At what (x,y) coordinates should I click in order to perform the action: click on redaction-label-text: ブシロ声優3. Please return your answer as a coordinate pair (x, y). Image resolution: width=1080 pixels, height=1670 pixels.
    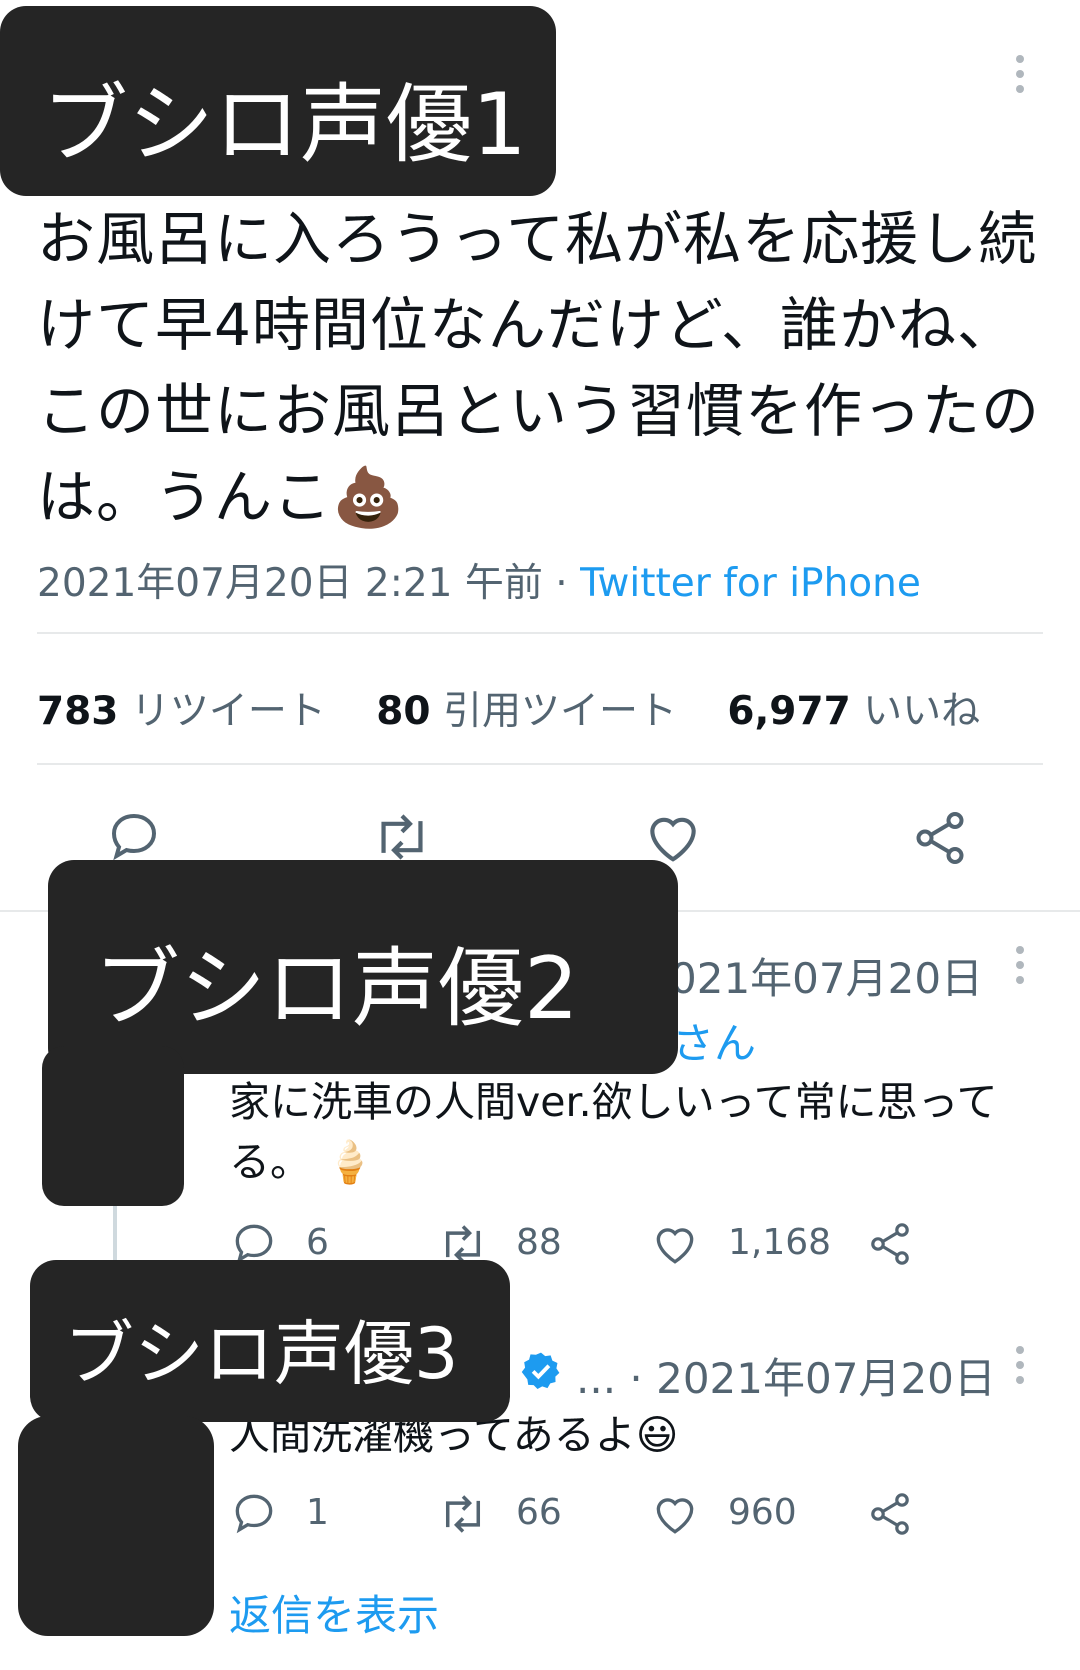
    Looking at the image, I should click on (261, 1354).